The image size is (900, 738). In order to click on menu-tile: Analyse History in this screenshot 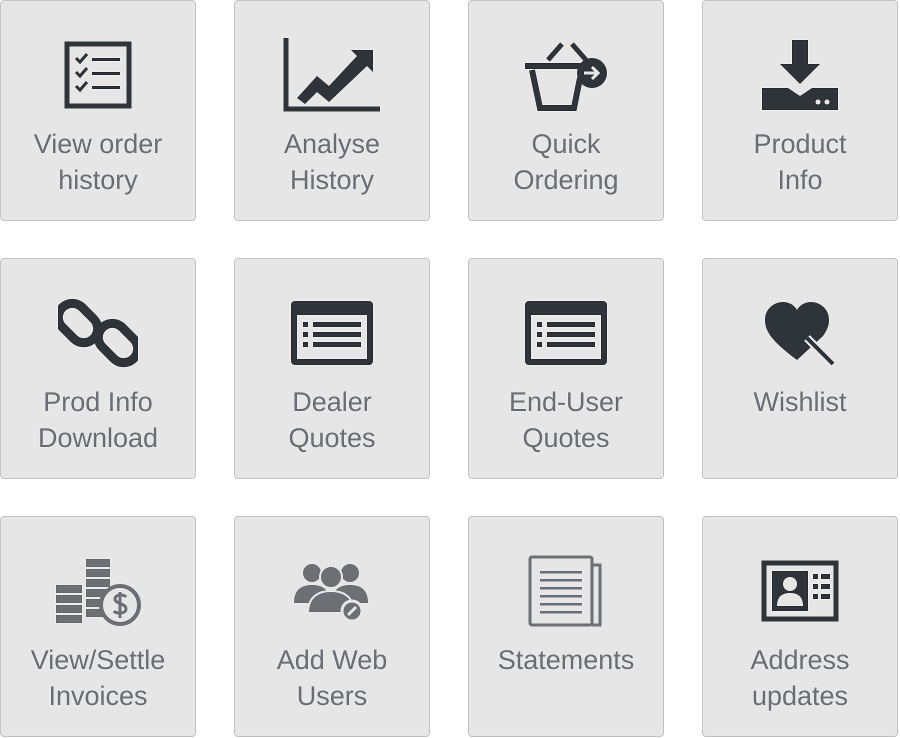, I will do `click(332, 110)`.